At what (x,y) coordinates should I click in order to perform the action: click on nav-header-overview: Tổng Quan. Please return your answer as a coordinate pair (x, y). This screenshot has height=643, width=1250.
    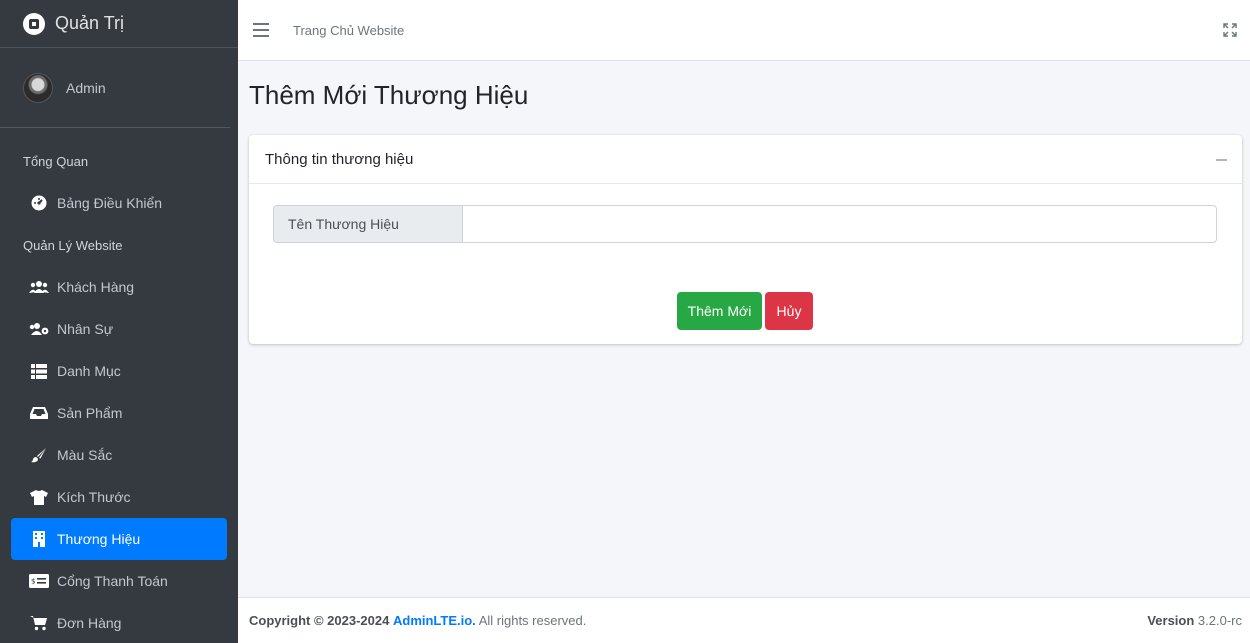
    Looking at the image, I should click on (56, 161).